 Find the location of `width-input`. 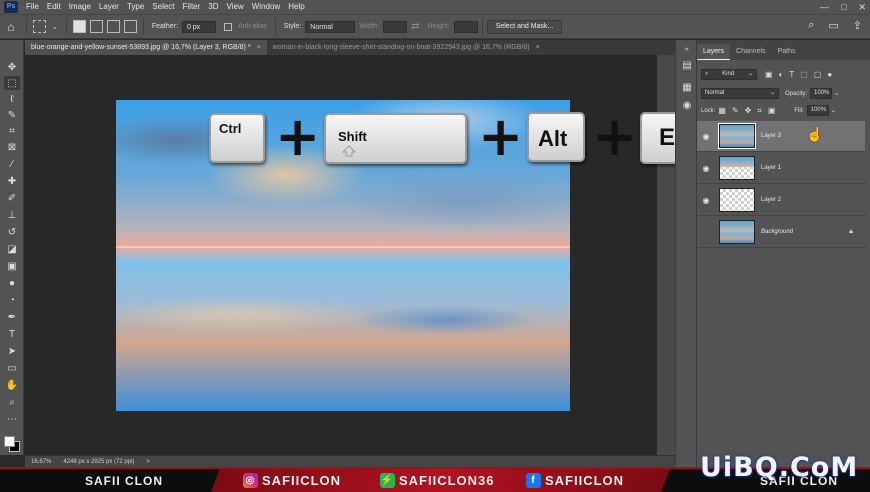

width-input is located at coordinates (395, 26).